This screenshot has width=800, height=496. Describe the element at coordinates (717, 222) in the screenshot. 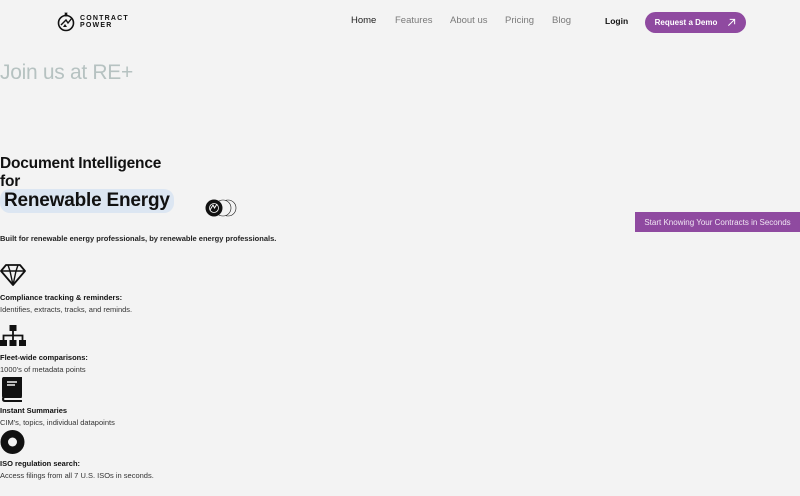

I see `start-knowing-contracts-button: Start Knowing Your Contracts in Seconds` at that location.